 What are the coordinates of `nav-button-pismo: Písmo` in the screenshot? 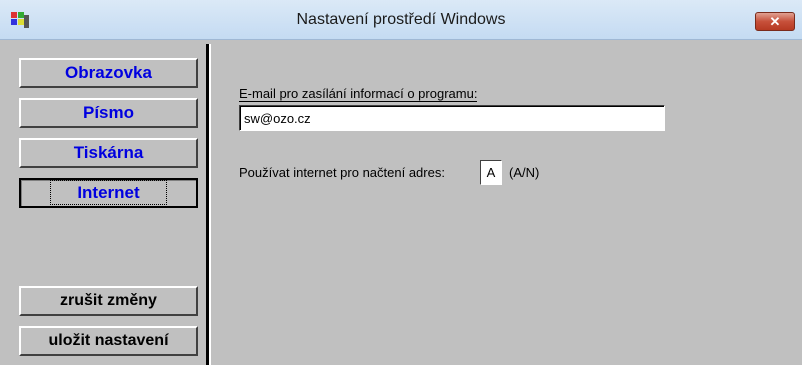 It's located at (108, 113).